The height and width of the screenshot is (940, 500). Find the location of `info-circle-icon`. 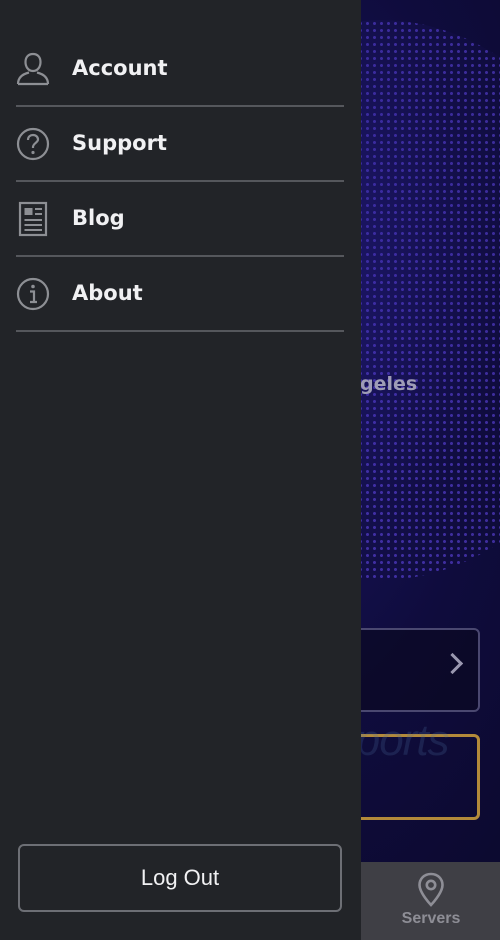

info-circle-icon is located at coordinates (33, 294).